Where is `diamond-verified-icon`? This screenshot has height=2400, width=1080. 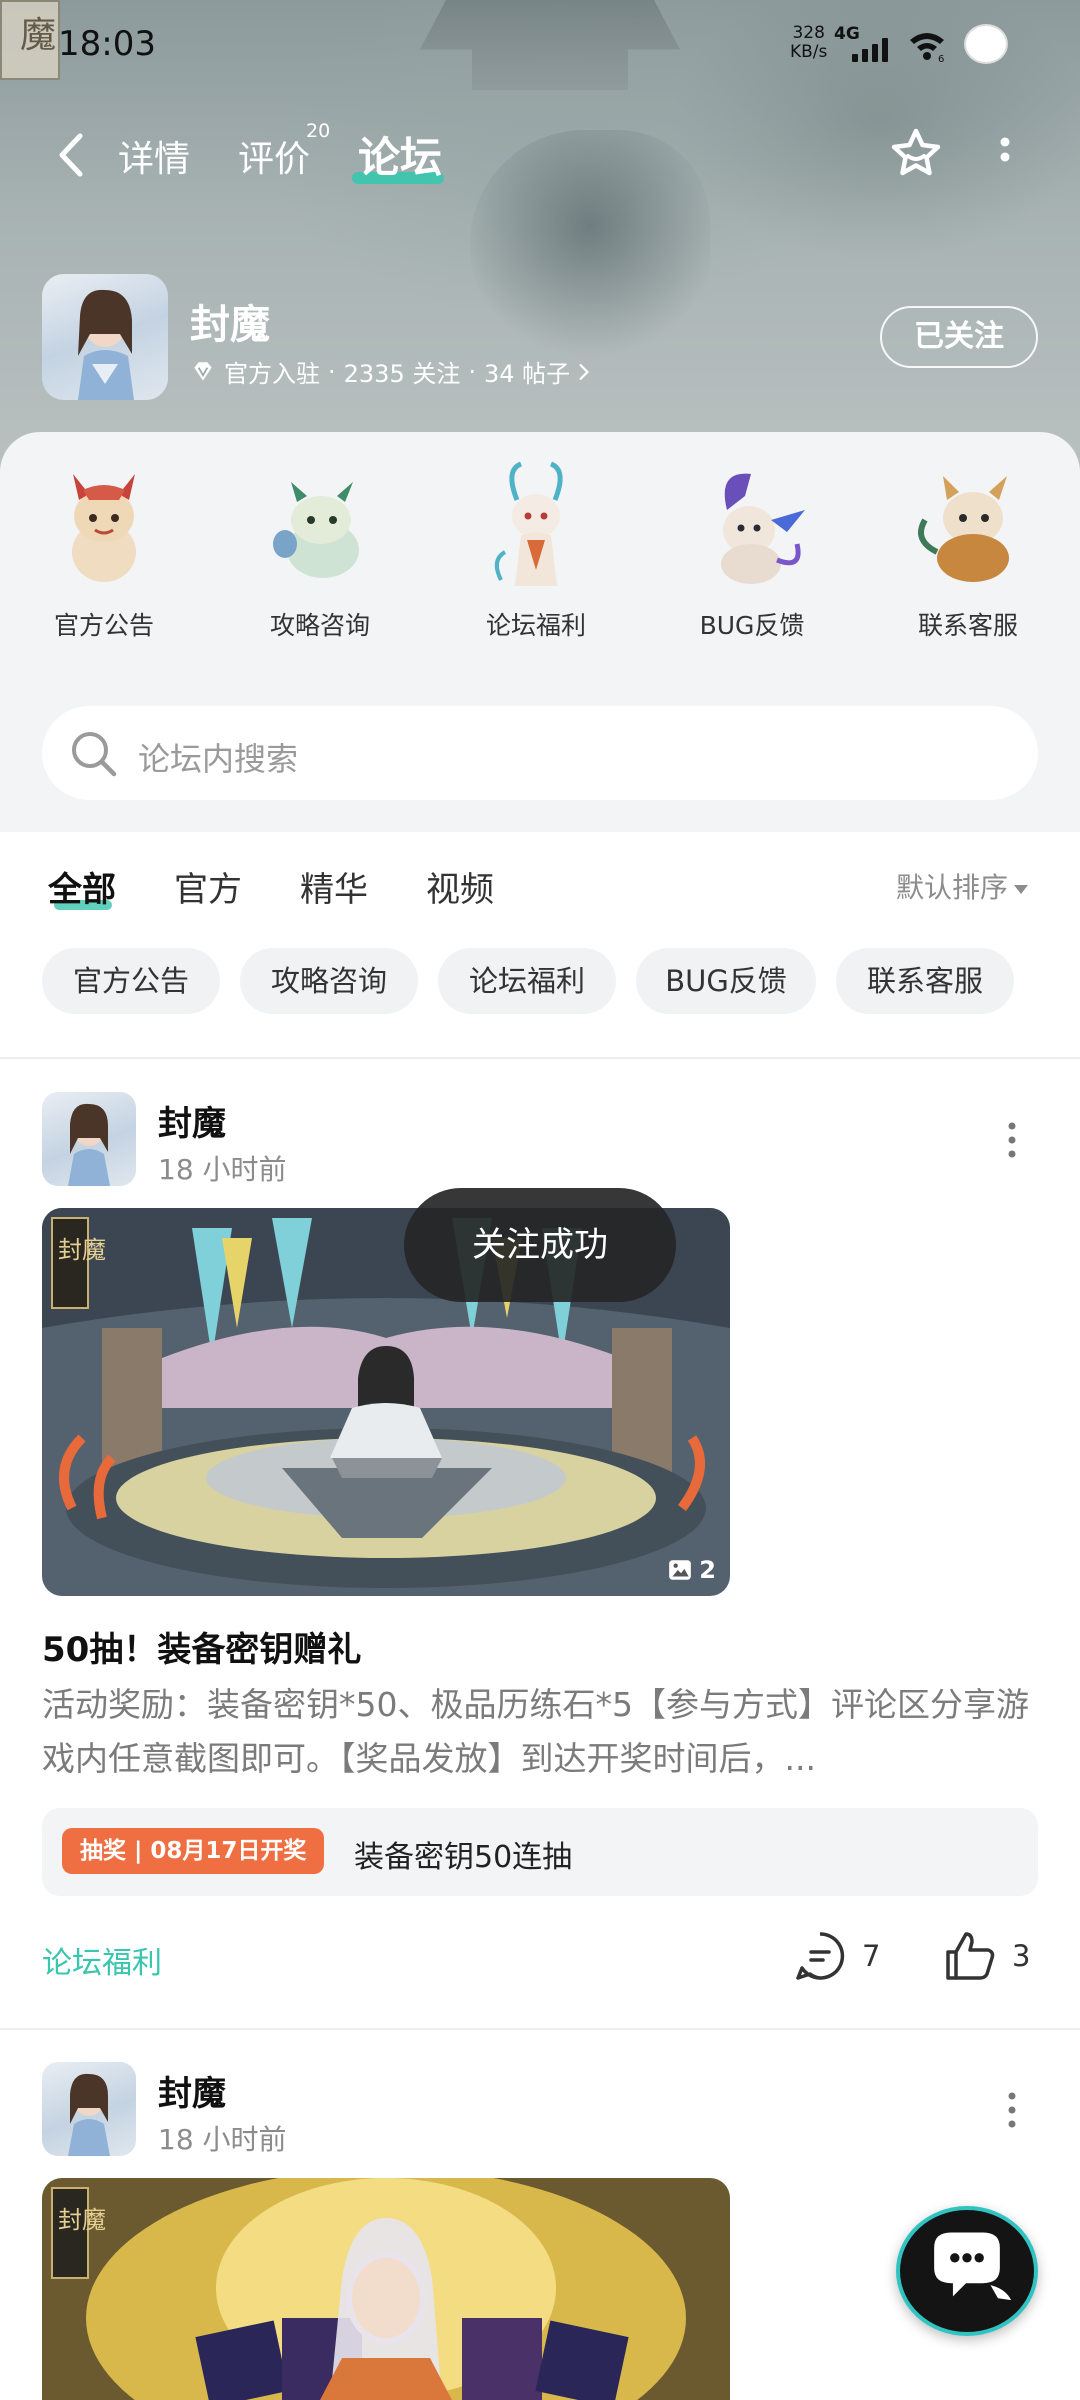 diamond-verified-icon is located at coordinates (203, 371).